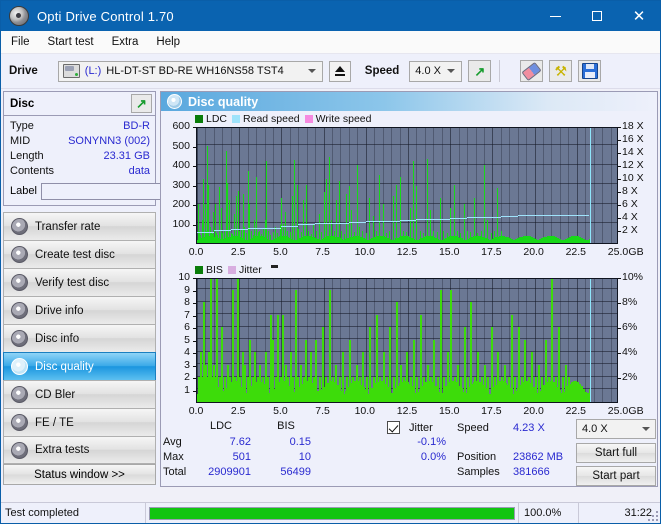 The image size is (661, 524). What do you see at coordinates (71, 42) in the screenshot?
I see `menu-item-start-test: Start test` at bounding box center [71, 42].